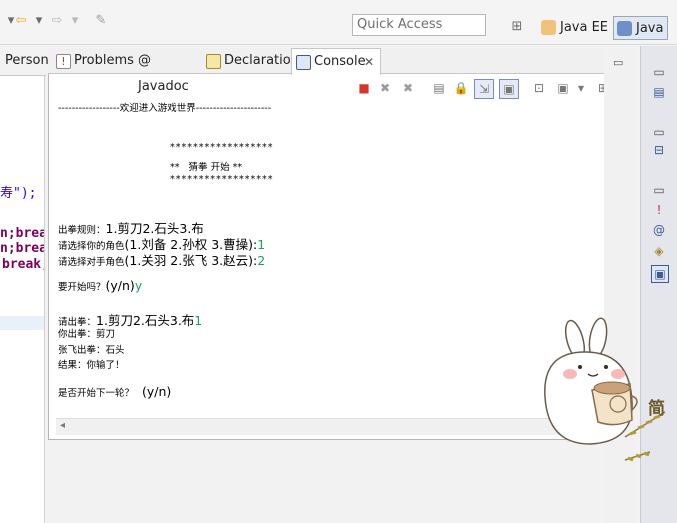  What do you see at coordinates (659, 190) in the screenshot?
I see `restore-view-3-icon: ▭` at bounding box center [659, 190].